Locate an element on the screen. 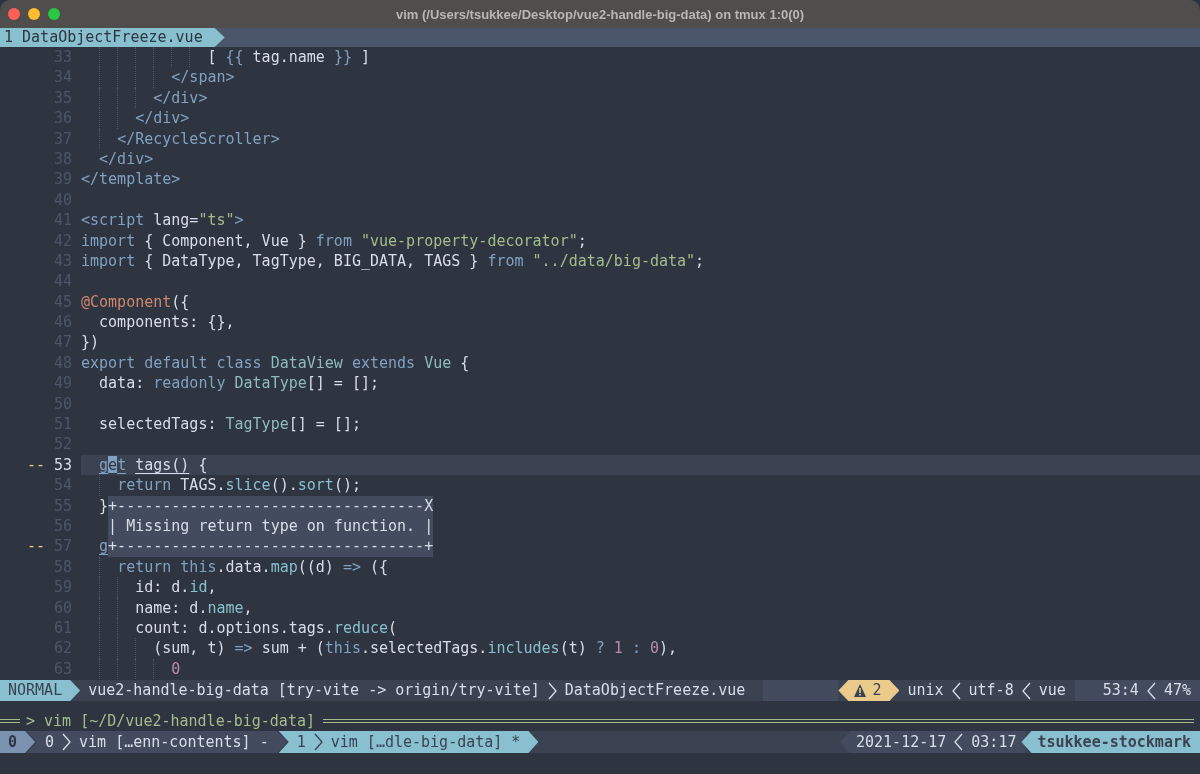  code-line: 0 is located at coordinates (175, 668).